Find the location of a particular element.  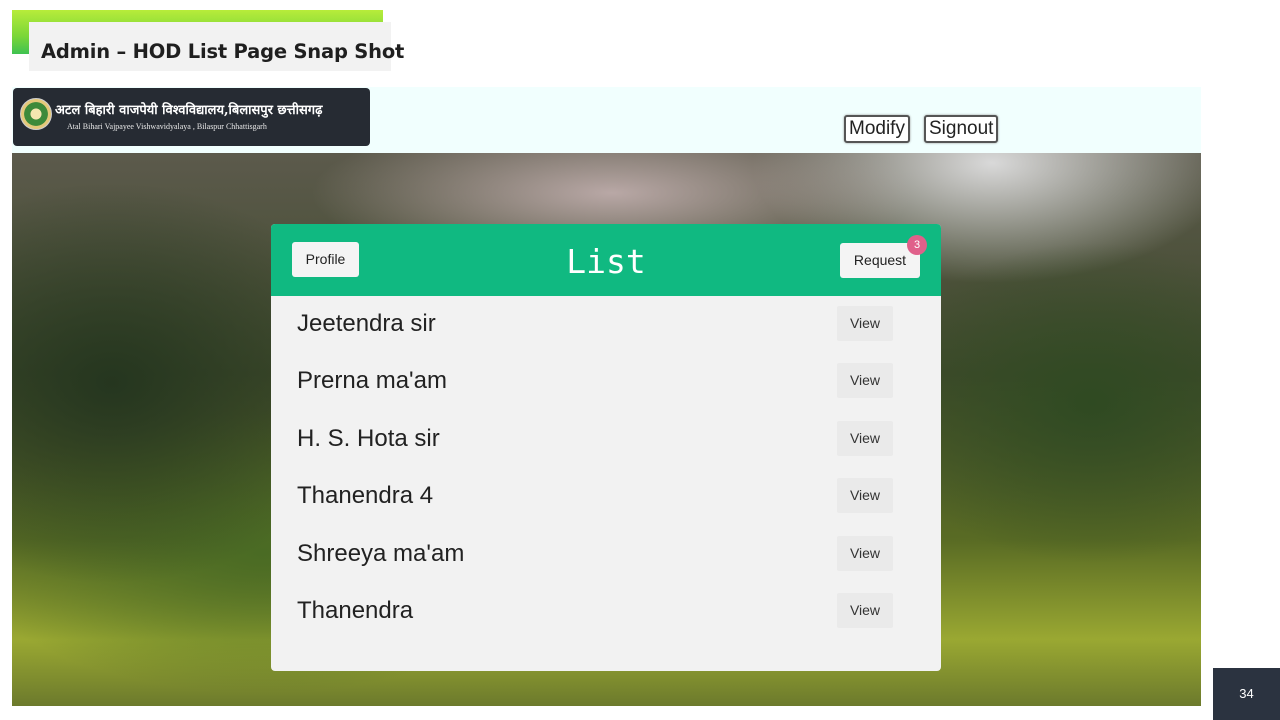

slide-page-number: 34 is located at coordinates (1246, 694).